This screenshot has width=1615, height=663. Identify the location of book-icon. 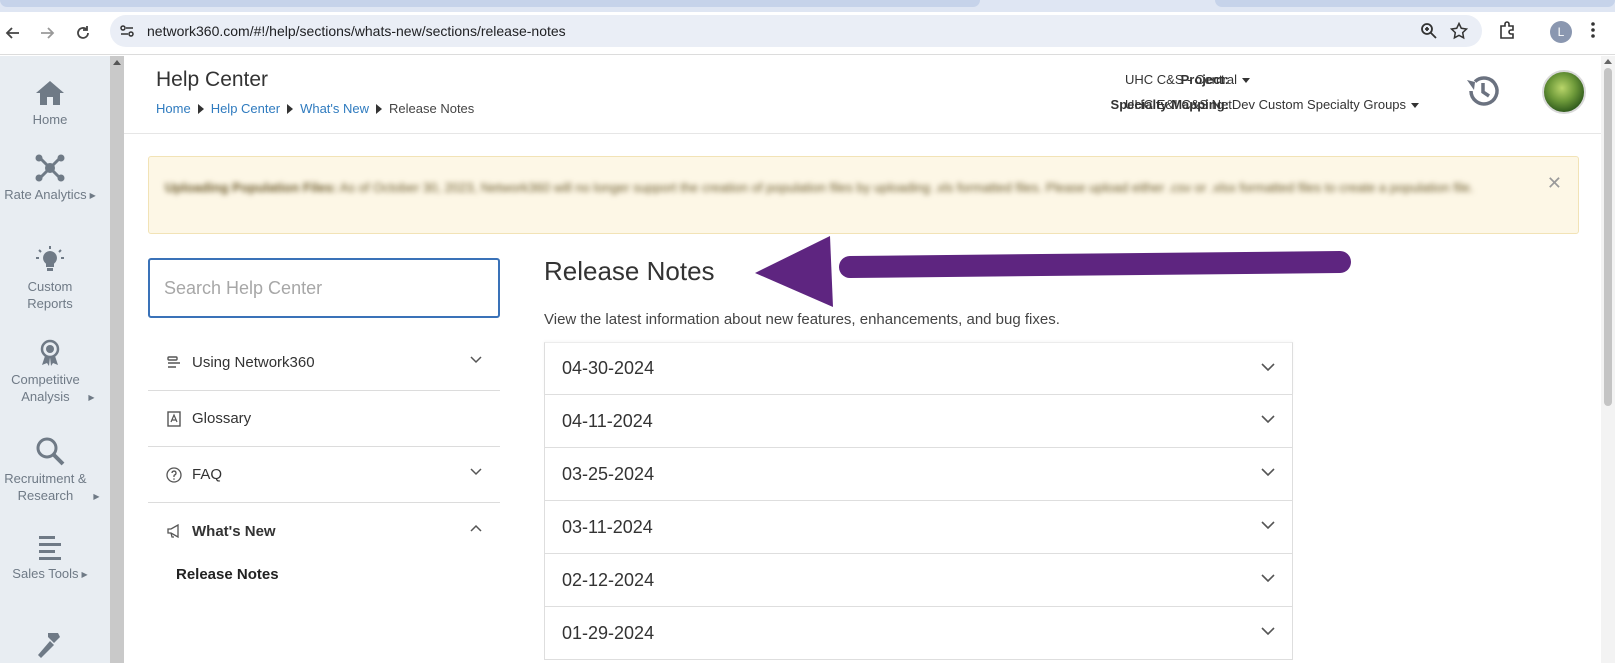
(174, 418).